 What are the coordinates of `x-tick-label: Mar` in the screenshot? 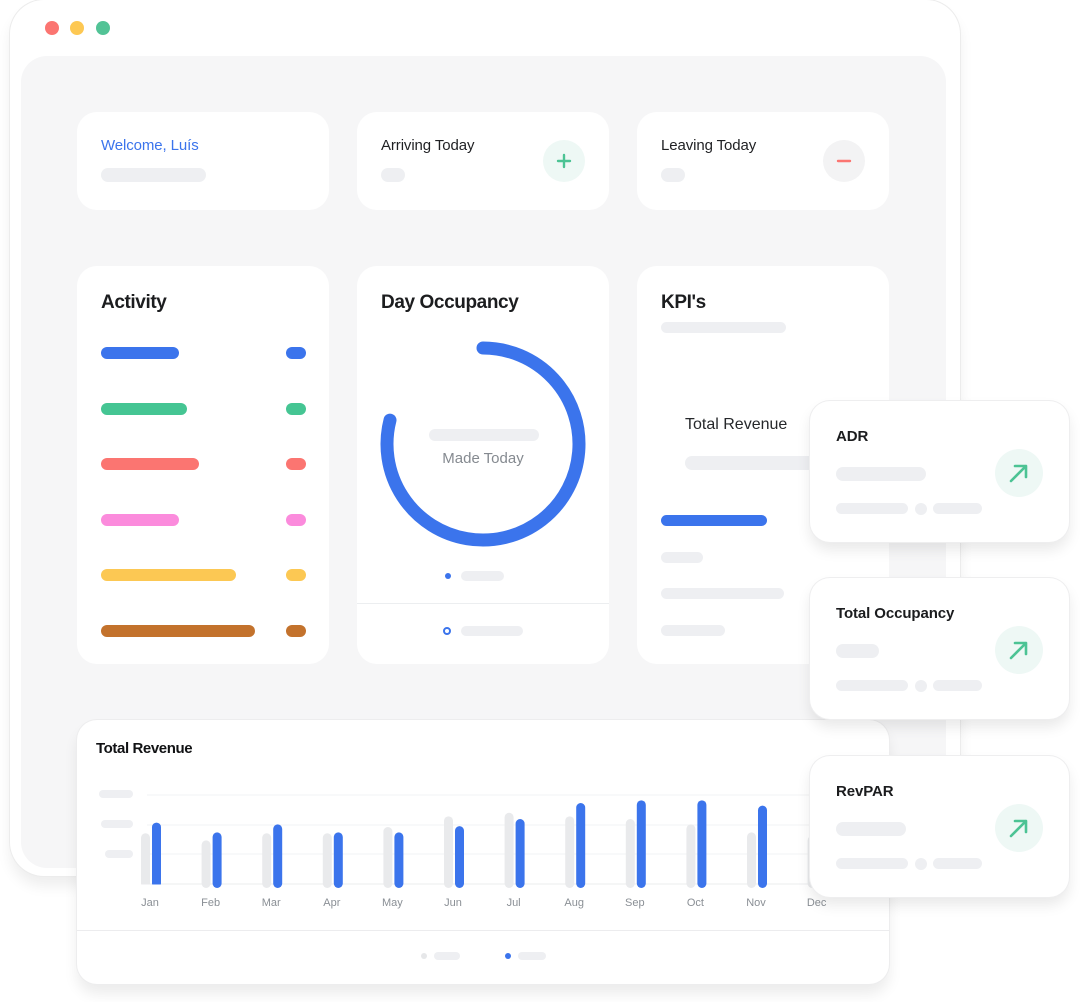 It's located at (271, 903).